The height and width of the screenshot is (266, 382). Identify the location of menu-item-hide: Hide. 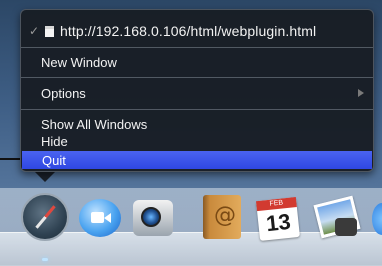
(197, 141).